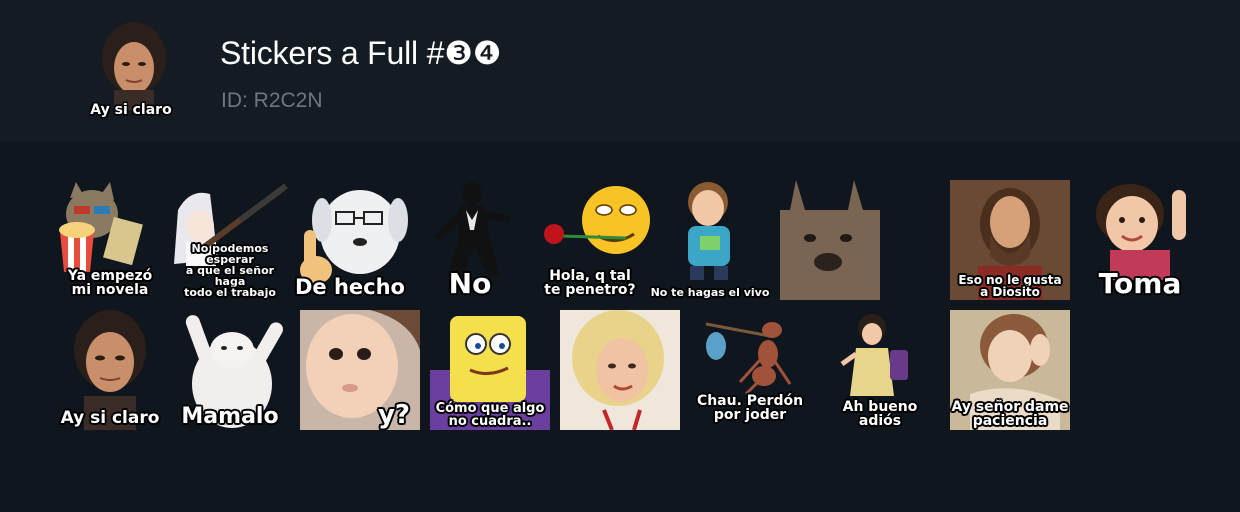 The width and height of the screenshot is (1240, 512). I want to click on sticker-caption: De hecho, so click(349, 287).